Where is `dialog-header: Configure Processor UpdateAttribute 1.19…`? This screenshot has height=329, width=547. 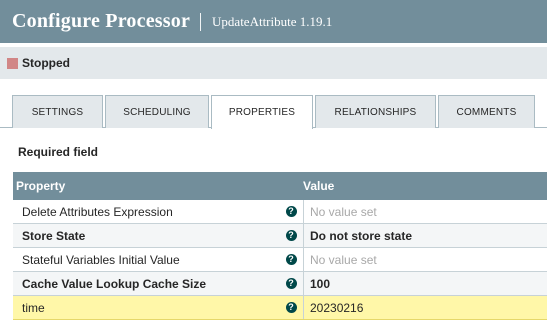
dialog-header: Configure Processor UpdateAttribute 1.19… is located at coordinates (273, 21).